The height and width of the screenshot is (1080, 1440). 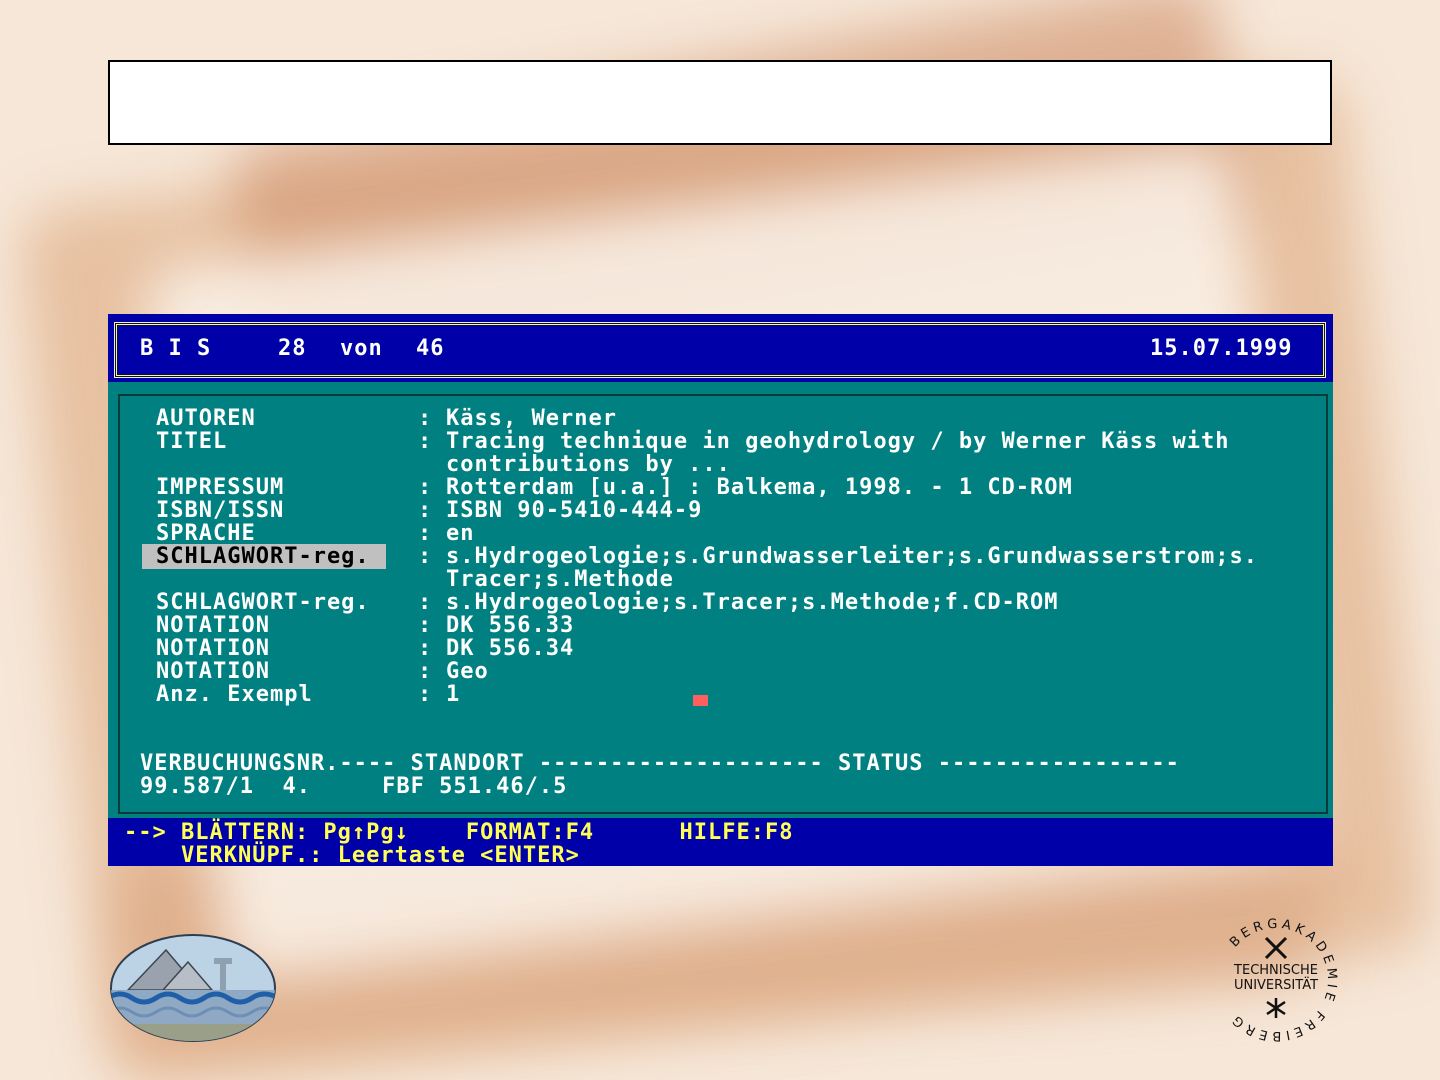 I want to click on field-label-isbn: ISBN/ISSN, so click(x=220, y=510).